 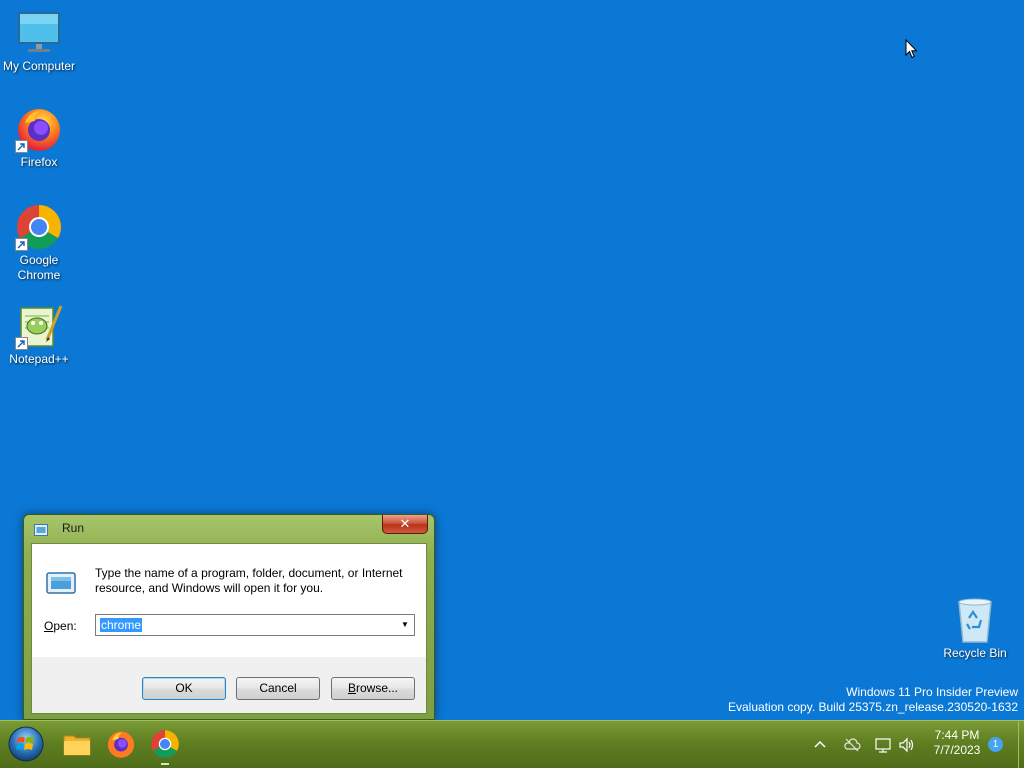 What do you see at coordinates (957, 750) in the screenshot?
I see `clock-date: 7/7/2023` at bounding box center [957, 750].